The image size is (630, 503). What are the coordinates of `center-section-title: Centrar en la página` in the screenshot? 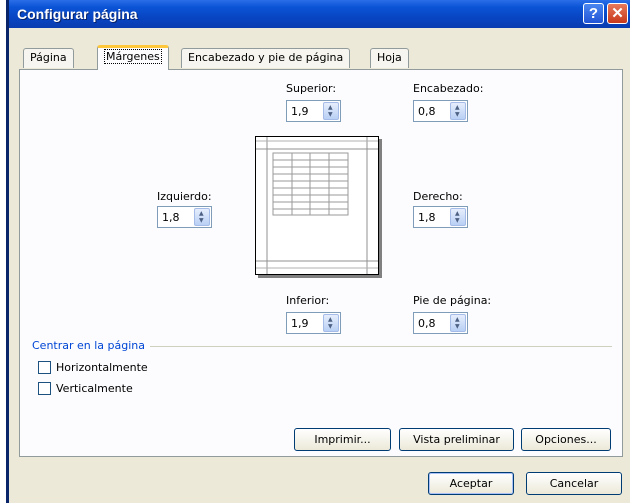 It's located at (89, 345).